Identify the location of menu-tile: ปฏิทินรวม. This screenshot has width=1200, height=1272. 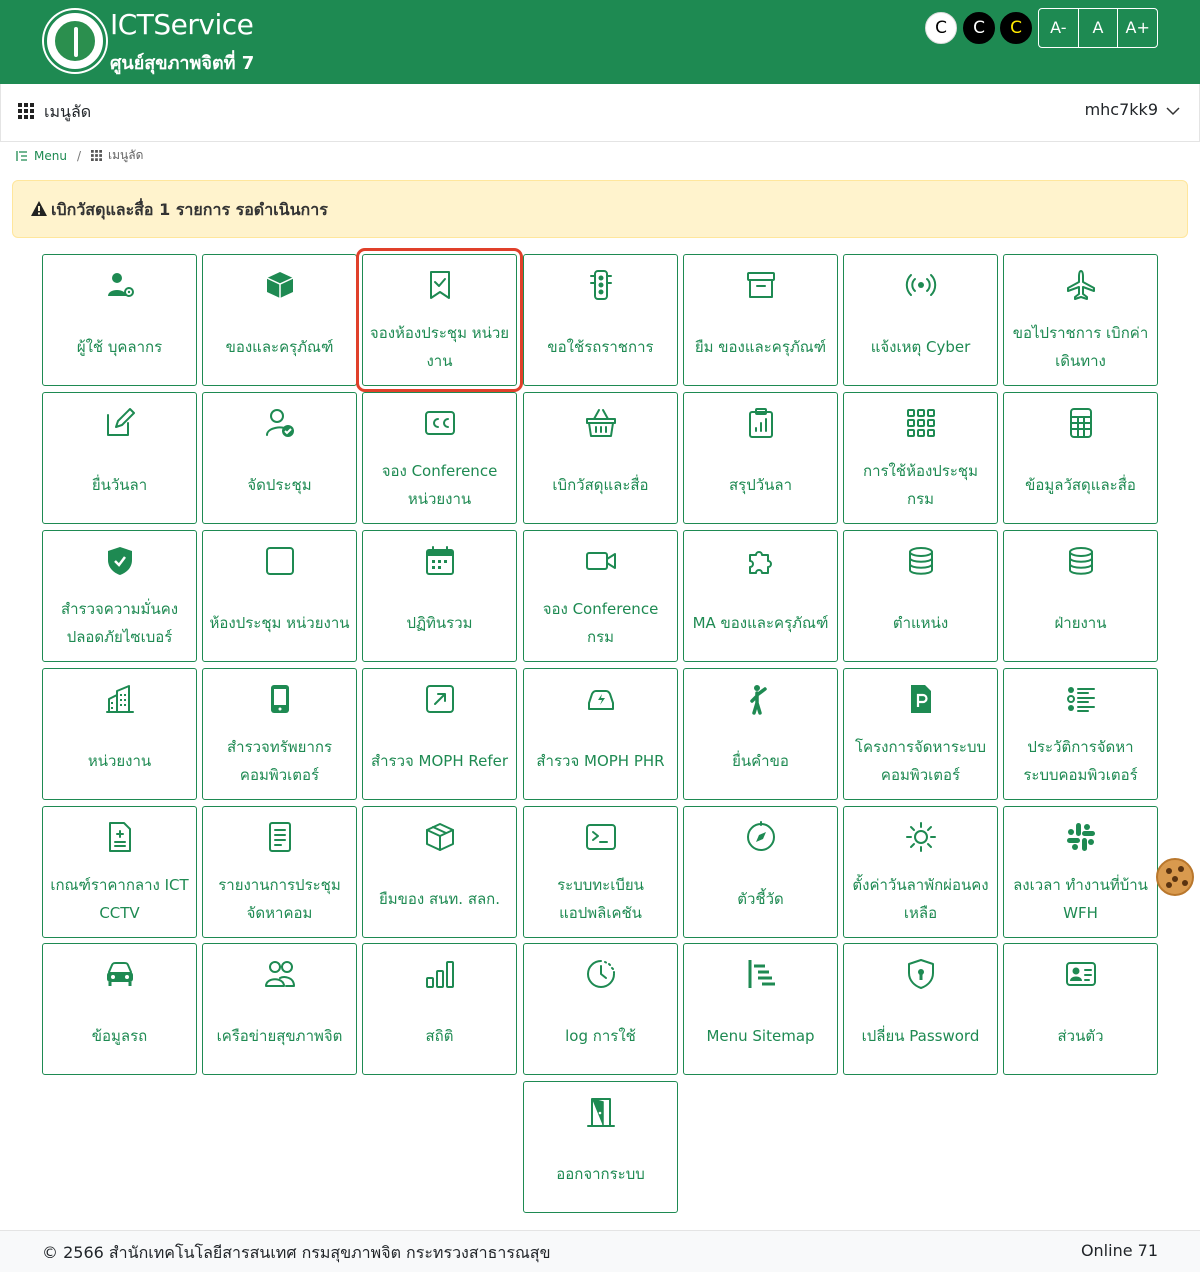
(439, 596).